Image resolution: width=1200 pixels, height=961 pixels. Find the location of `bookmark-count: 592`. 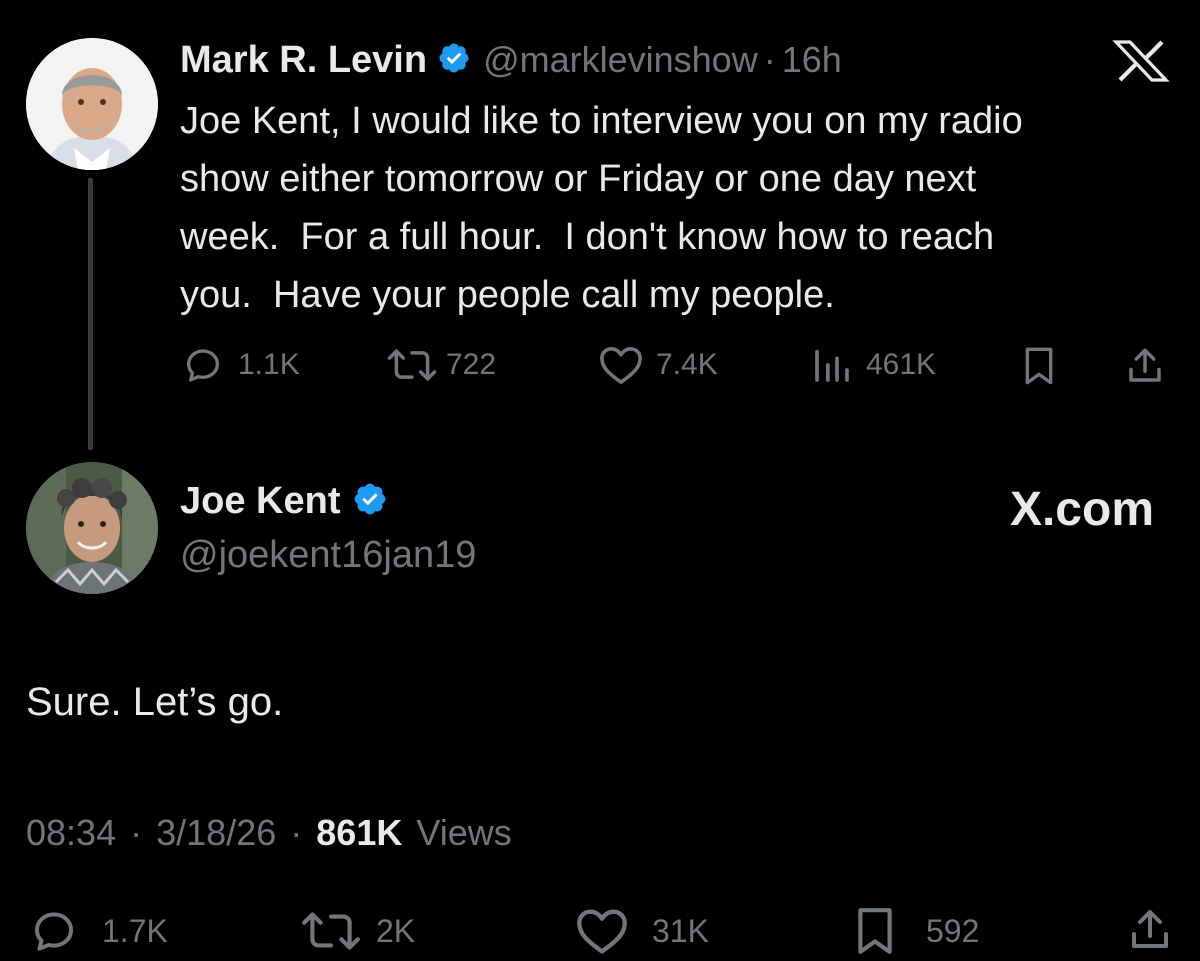

bookmark-count: 592 is located at coordinates (953, 930).